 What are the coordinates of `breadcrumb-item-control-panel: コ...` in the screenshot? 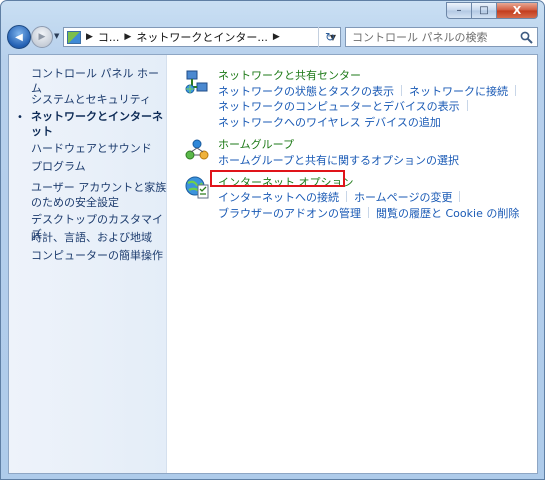 It's located at (109, 37).